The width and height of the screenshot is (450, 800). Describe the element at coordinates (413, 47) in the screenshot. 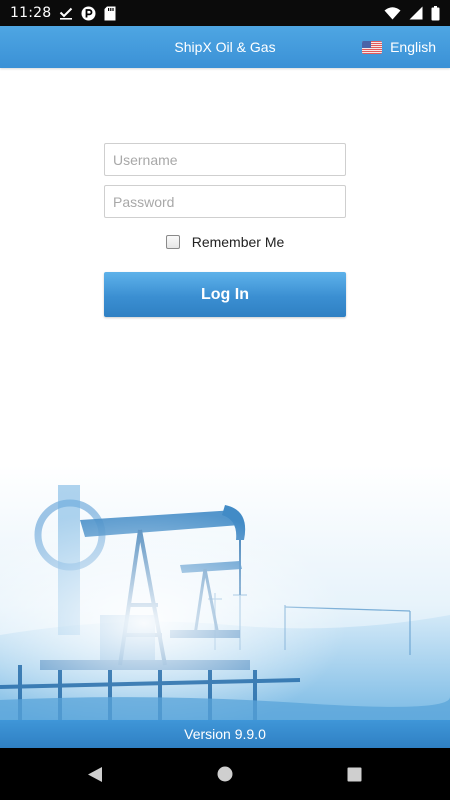

I see `language-label: English` at that location.